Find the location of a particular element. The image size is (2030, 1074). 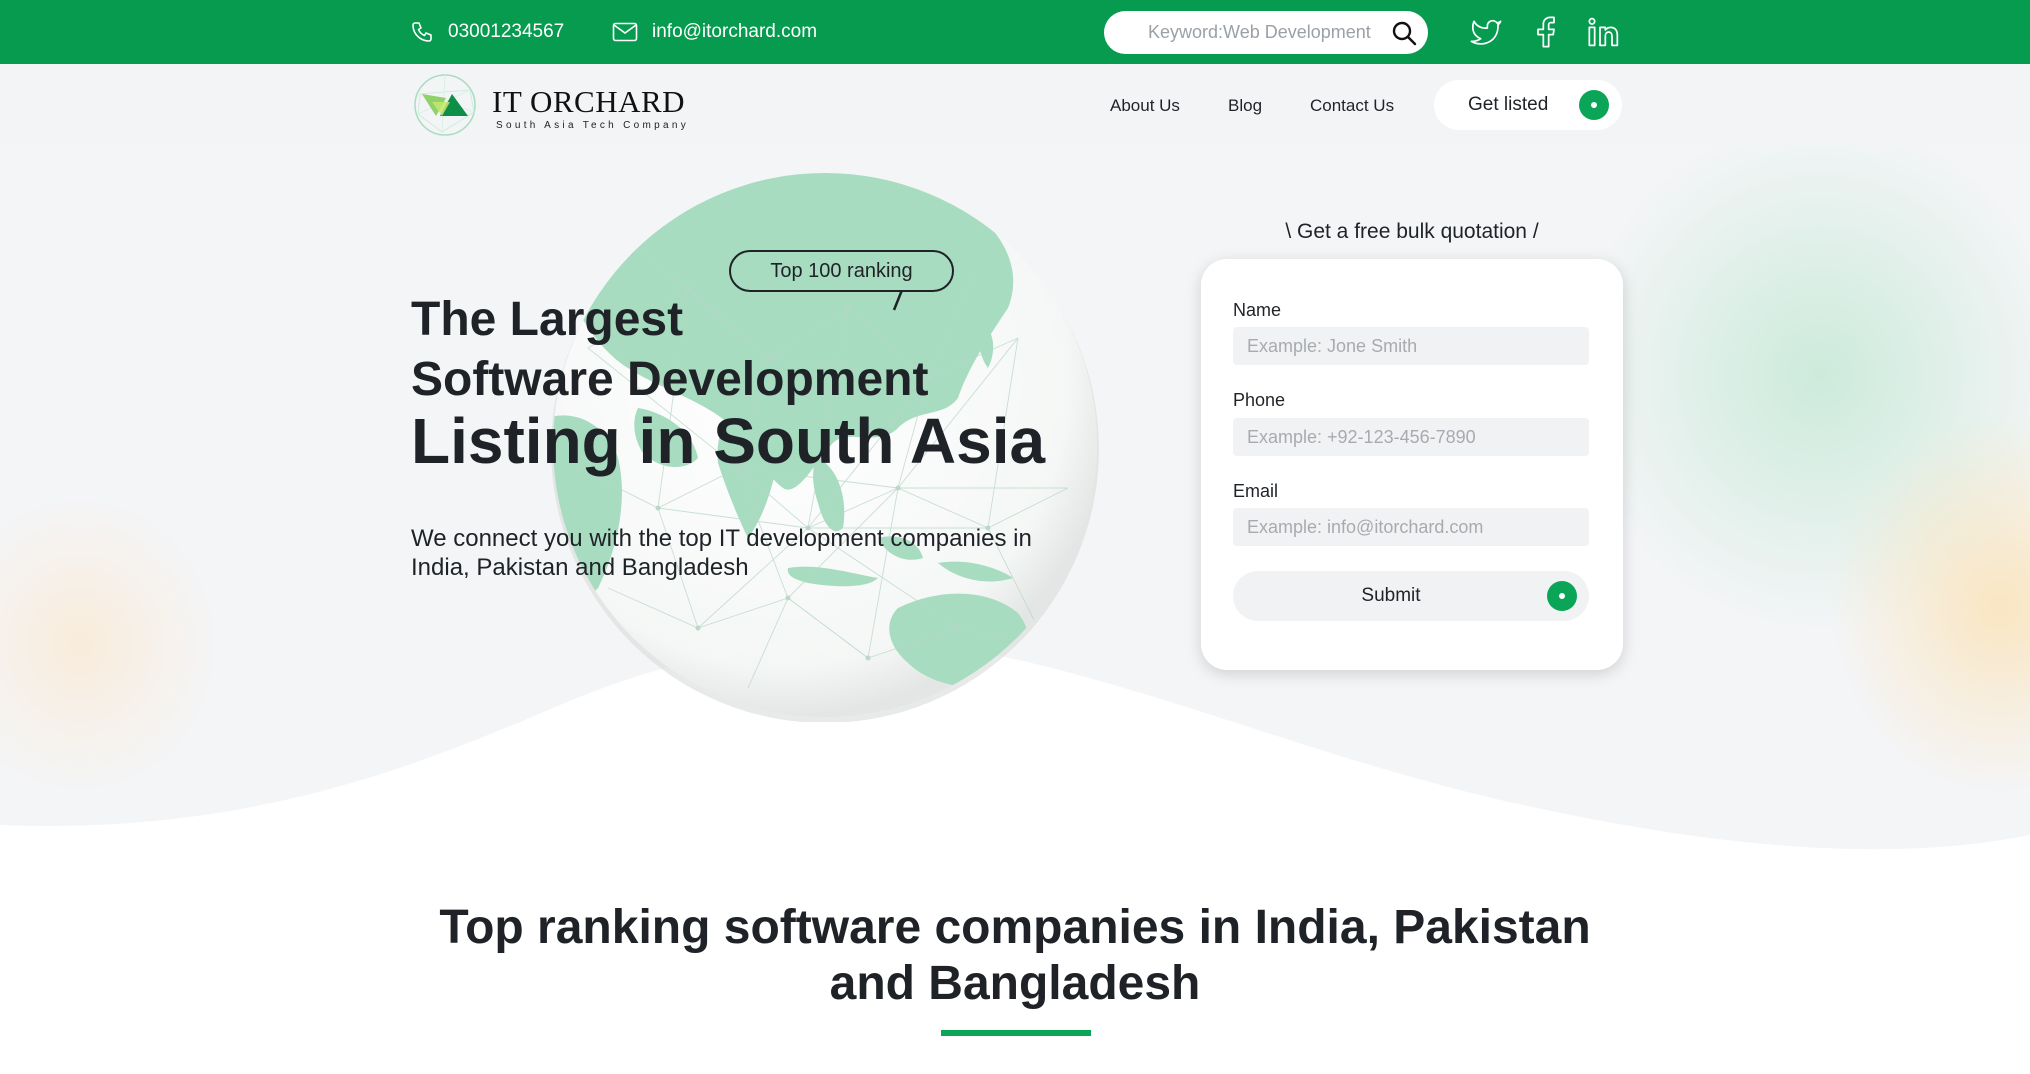

hero-title-line-2: Software Development is located at coordinates (670, 379).